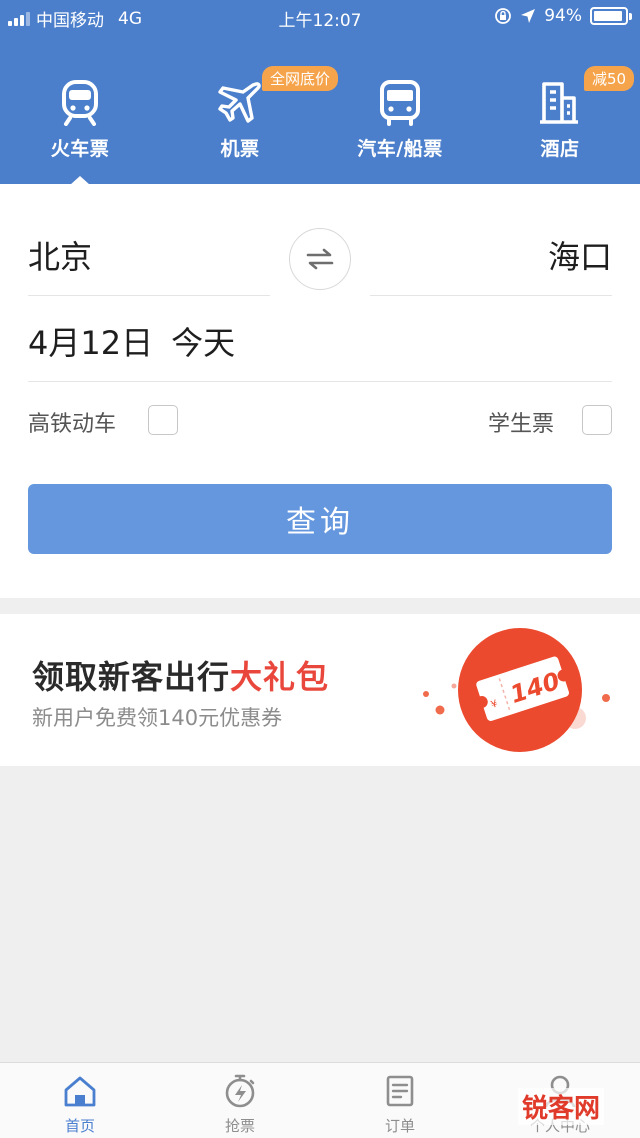 The width and height of the screenshot is (640, 1138). I want to click on tab-train-label: 火车票, so click(80, 149).